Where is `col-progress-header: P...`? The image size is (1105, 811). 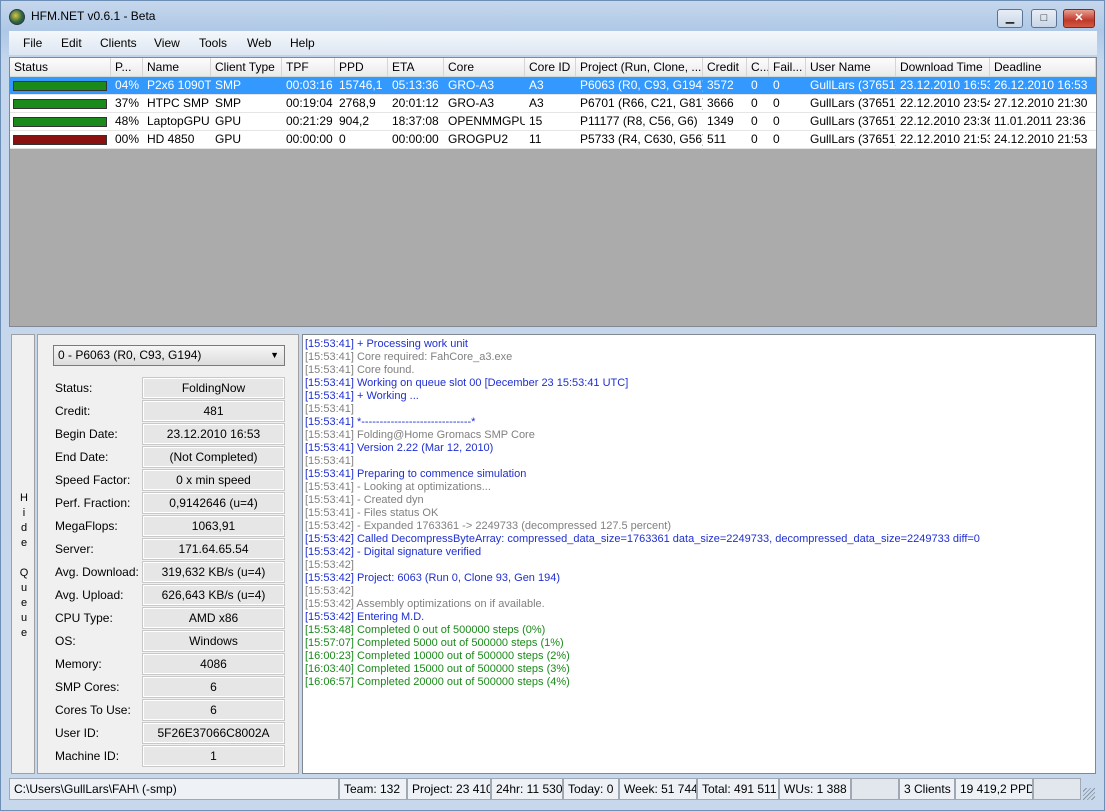
col-progress-header: P... is located at coordinates (127, 67).